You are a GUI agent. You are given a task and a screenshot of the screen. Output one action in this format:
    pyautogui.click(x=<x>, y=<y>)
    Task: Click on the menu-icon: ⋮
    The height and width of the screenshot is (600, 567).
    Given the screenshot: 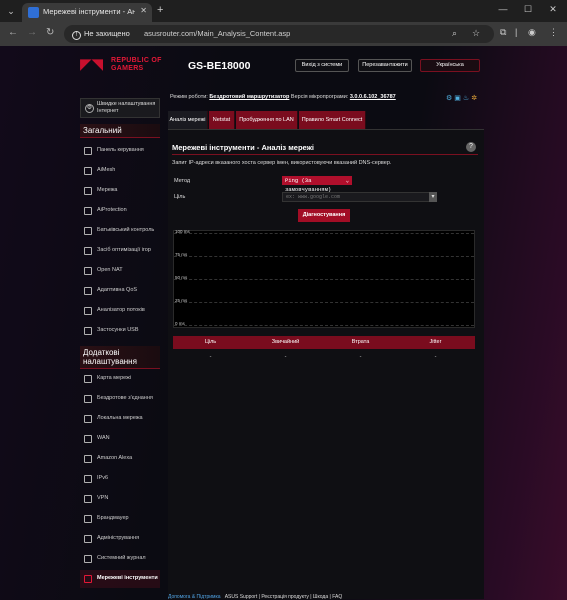 What is the action you would take?
    pyautogui.click(x=553, y=32)
    